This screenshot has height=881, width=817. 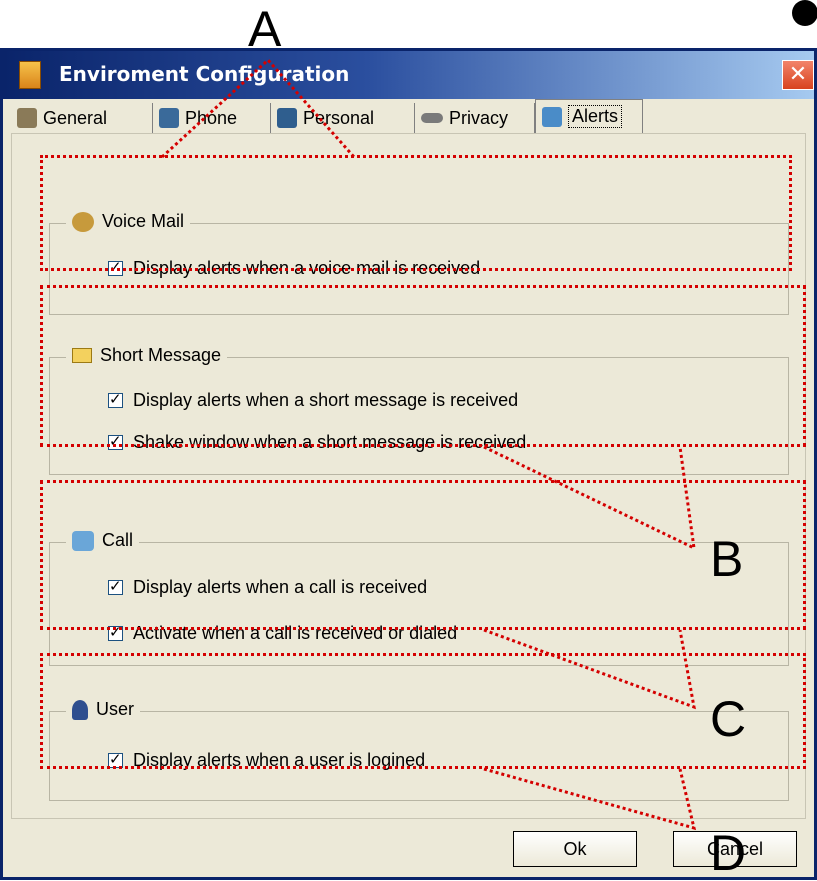 What do you see at coordinates (552, 116) in the screenshot?
I see `alerts-icon` at bounding box center [552, 116].